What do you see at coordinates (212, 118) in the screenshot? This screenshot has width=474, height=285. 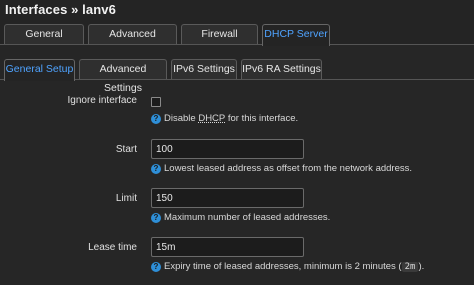 I see `dhcp-abbr: DHCP` at bounding box center [212, 118].